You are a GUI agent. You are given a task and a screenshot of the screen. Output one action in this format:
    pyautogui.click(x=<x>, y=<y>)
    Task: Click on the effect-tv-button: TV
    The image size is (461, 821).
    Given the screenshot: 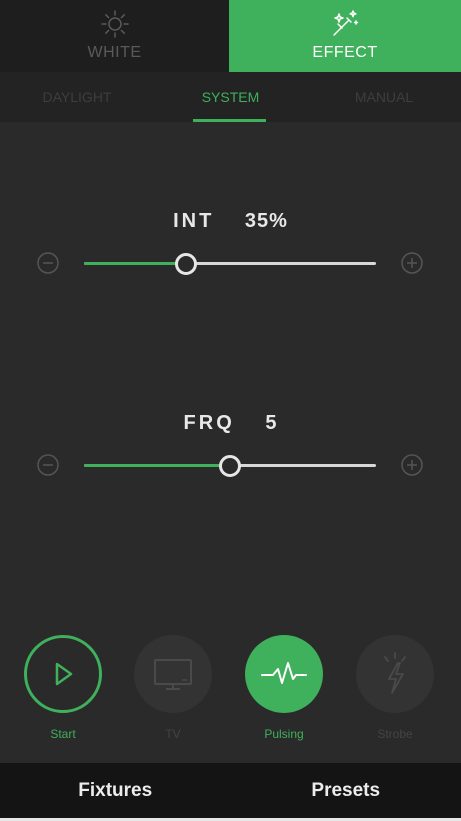 What is the action you would take?
    pyautogui.click(x=173, y=690)
    